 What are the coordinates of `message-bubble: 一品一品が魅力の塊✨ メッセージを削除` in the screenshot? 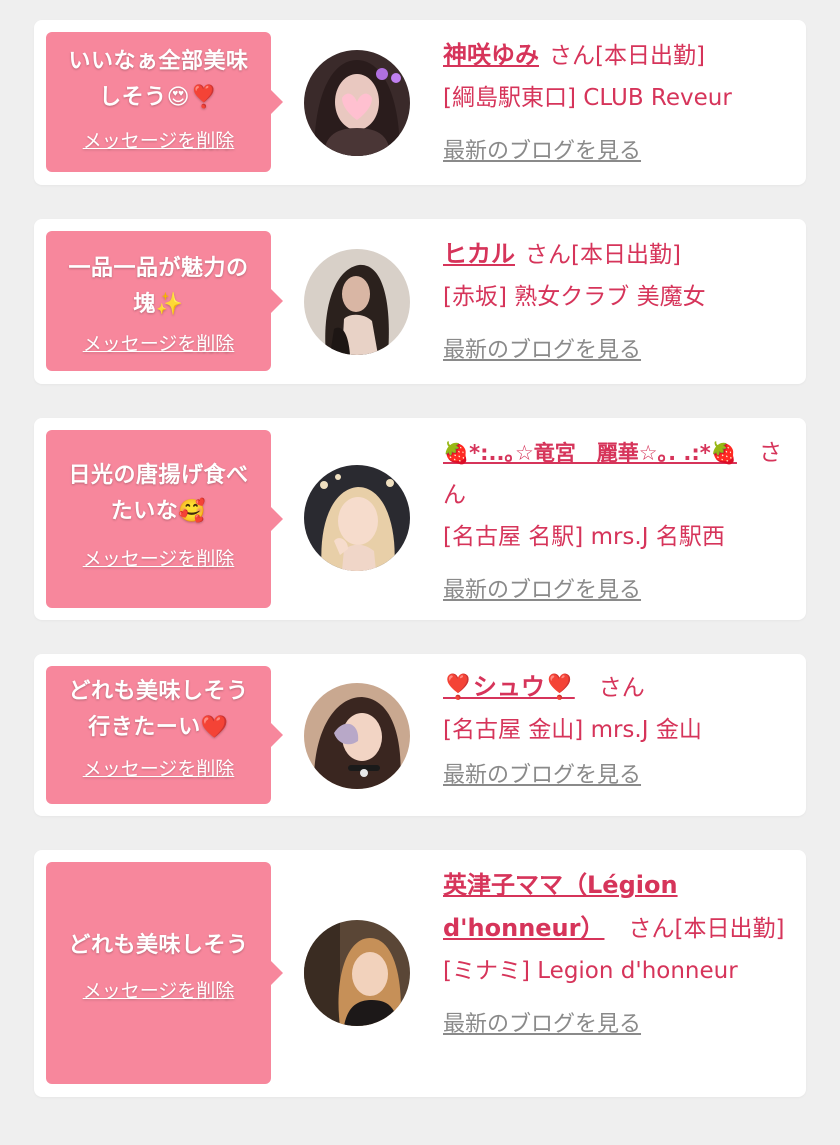 It's located at (164, 301).